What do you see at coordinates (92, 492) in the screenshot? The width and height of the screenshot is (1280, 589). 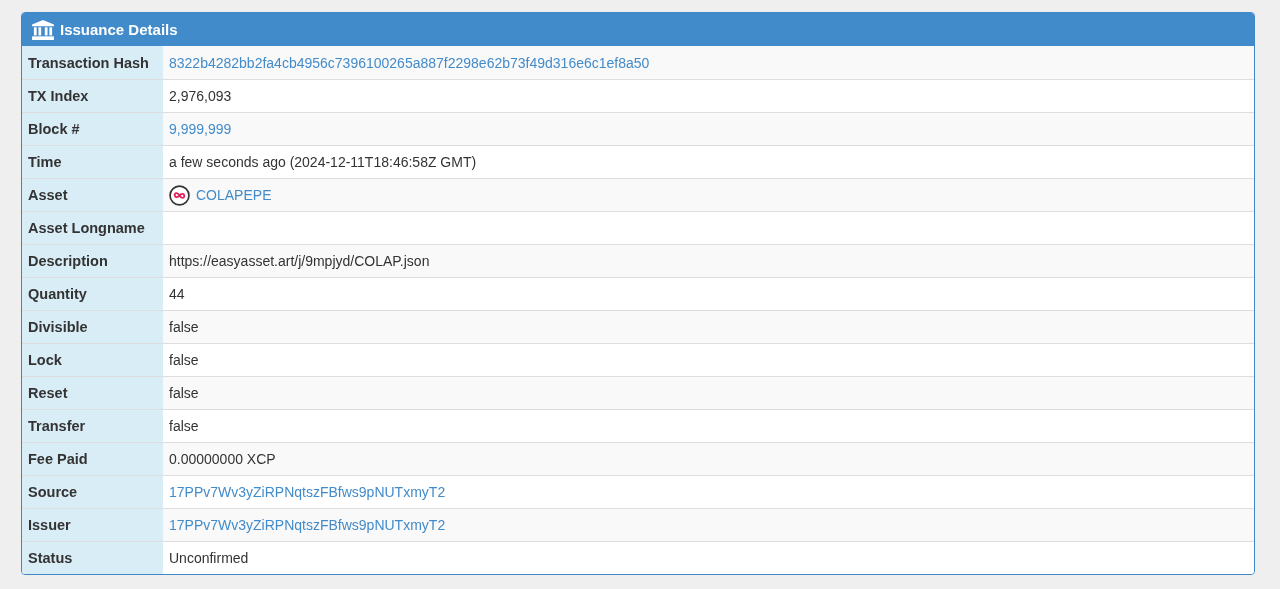 I see `field-label: Source` at bounding box center [92, 492].